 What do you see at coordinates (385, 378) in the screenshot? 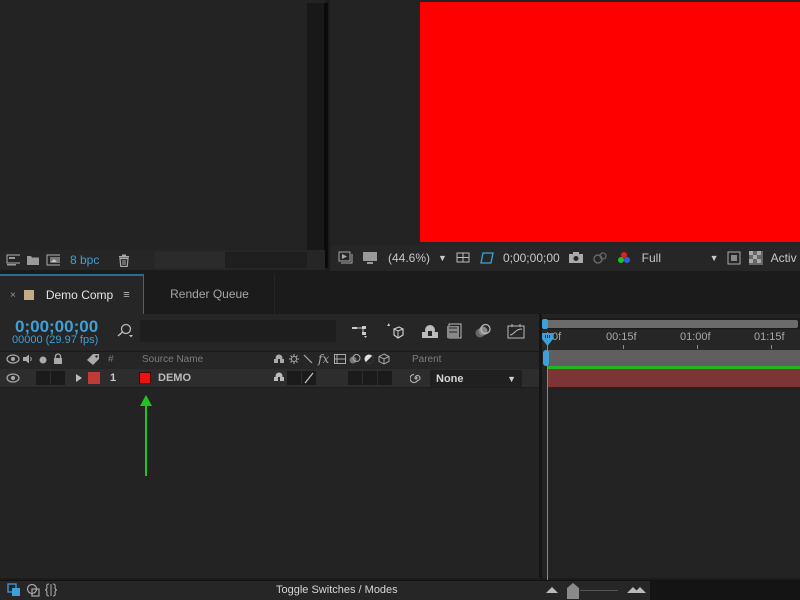
I see `adjustment-layer-switch` at bounding box center [385, 378].